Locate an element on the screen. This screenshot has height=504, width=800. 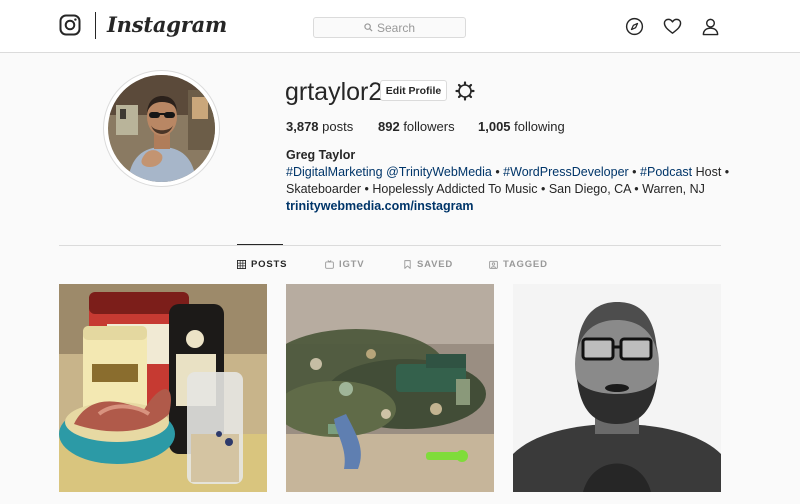
logo-divider is located at coordinates (95, 25).